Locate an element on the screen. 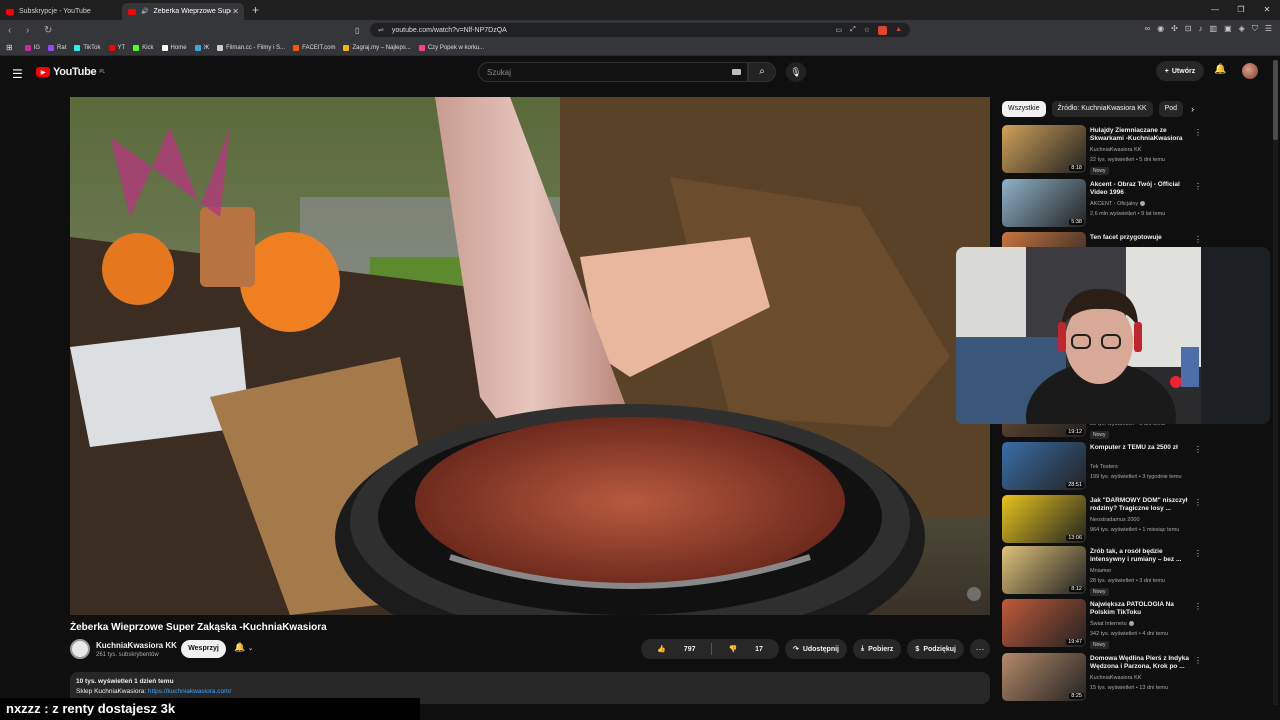 The height and width of the screenshot is (720, 1280). menu-icon: ☰ is located at coordinates (1268, 29).